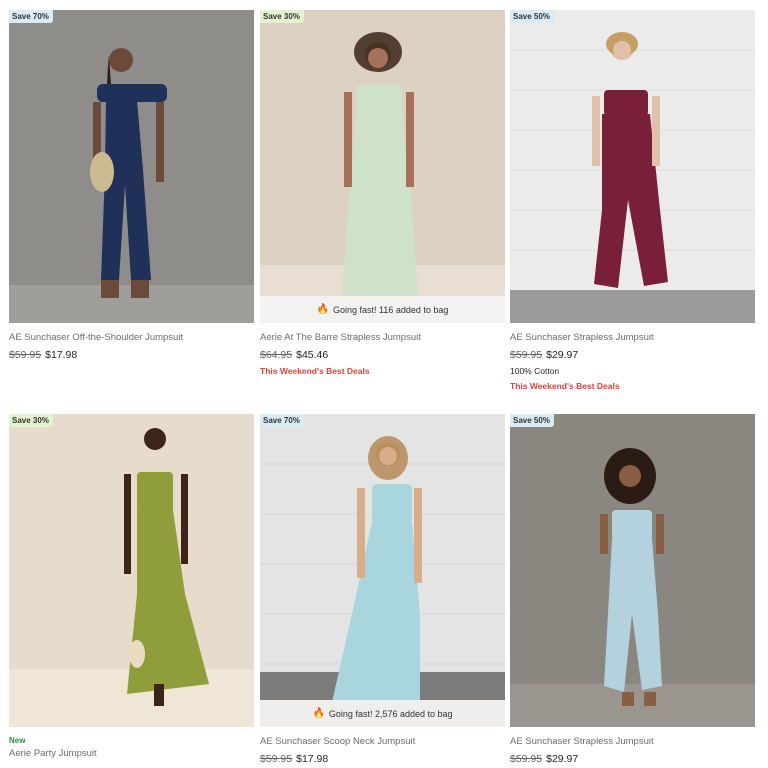 This screenshot has width=768, height=768. Describe the element at coordinates (390, 713) in the screenshot. I see `going-fast-text: Going fast! 2,576 added to bag` at that location.